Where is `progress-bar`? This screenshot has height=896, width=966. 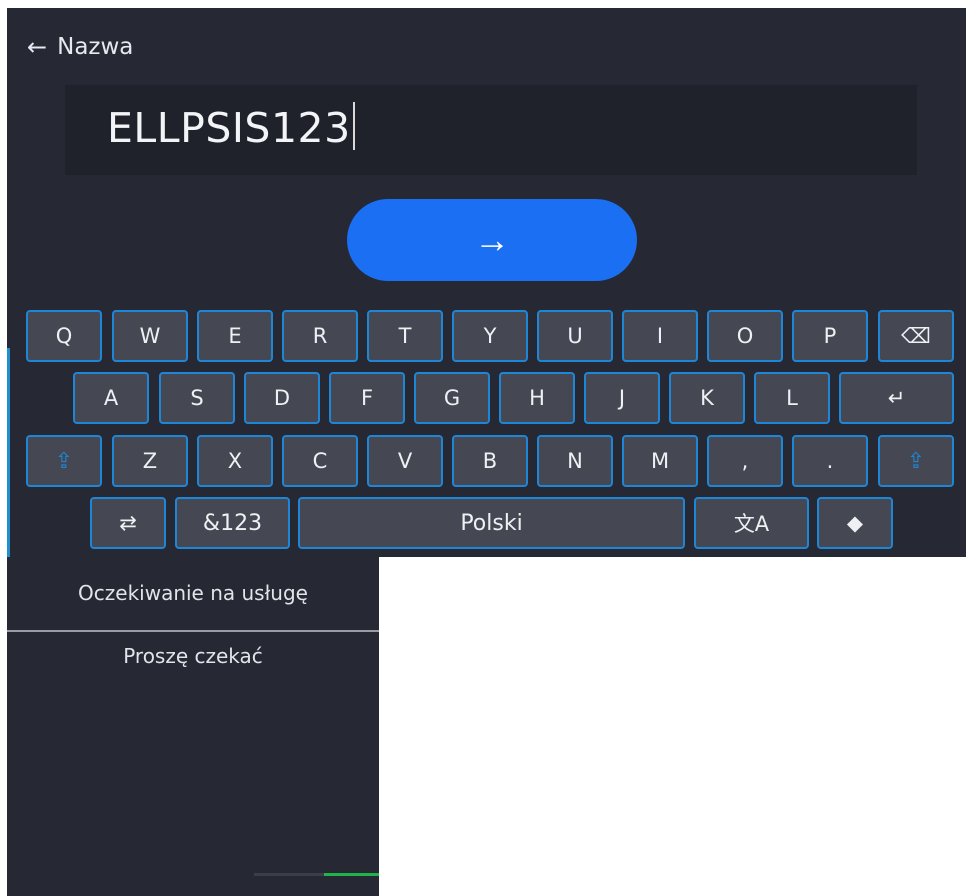 progress-bar is located at coordinates (316, 874).